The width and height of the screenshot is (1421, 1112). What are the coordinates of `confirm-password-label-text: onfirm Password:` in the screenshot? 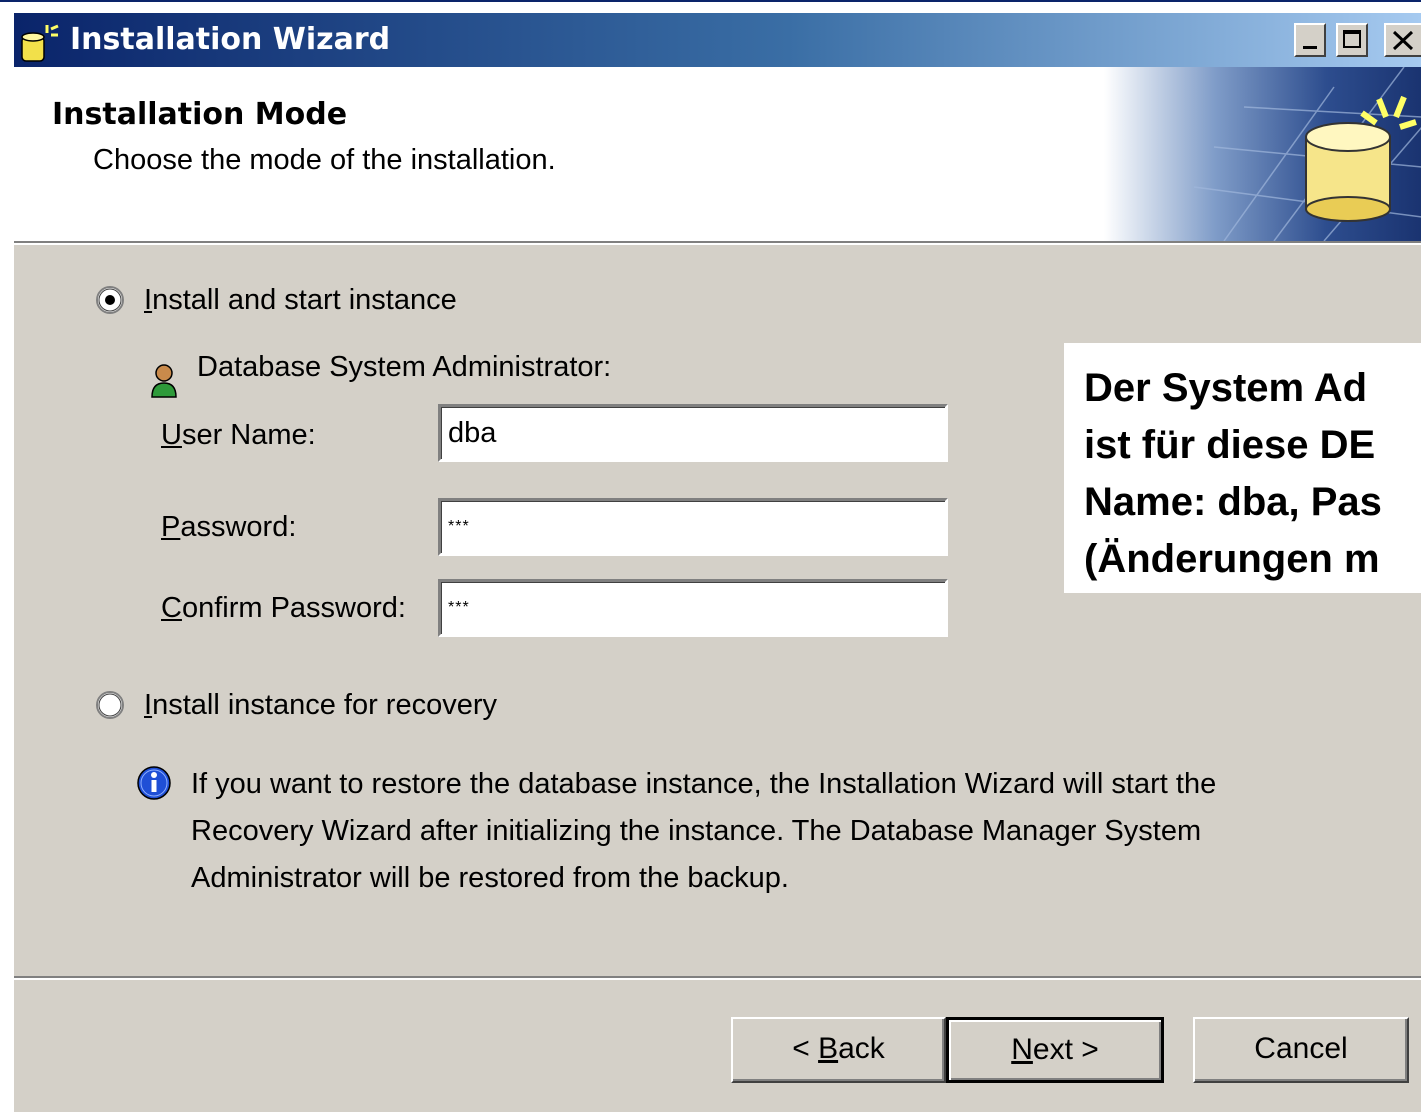 It's located at (293, 608).